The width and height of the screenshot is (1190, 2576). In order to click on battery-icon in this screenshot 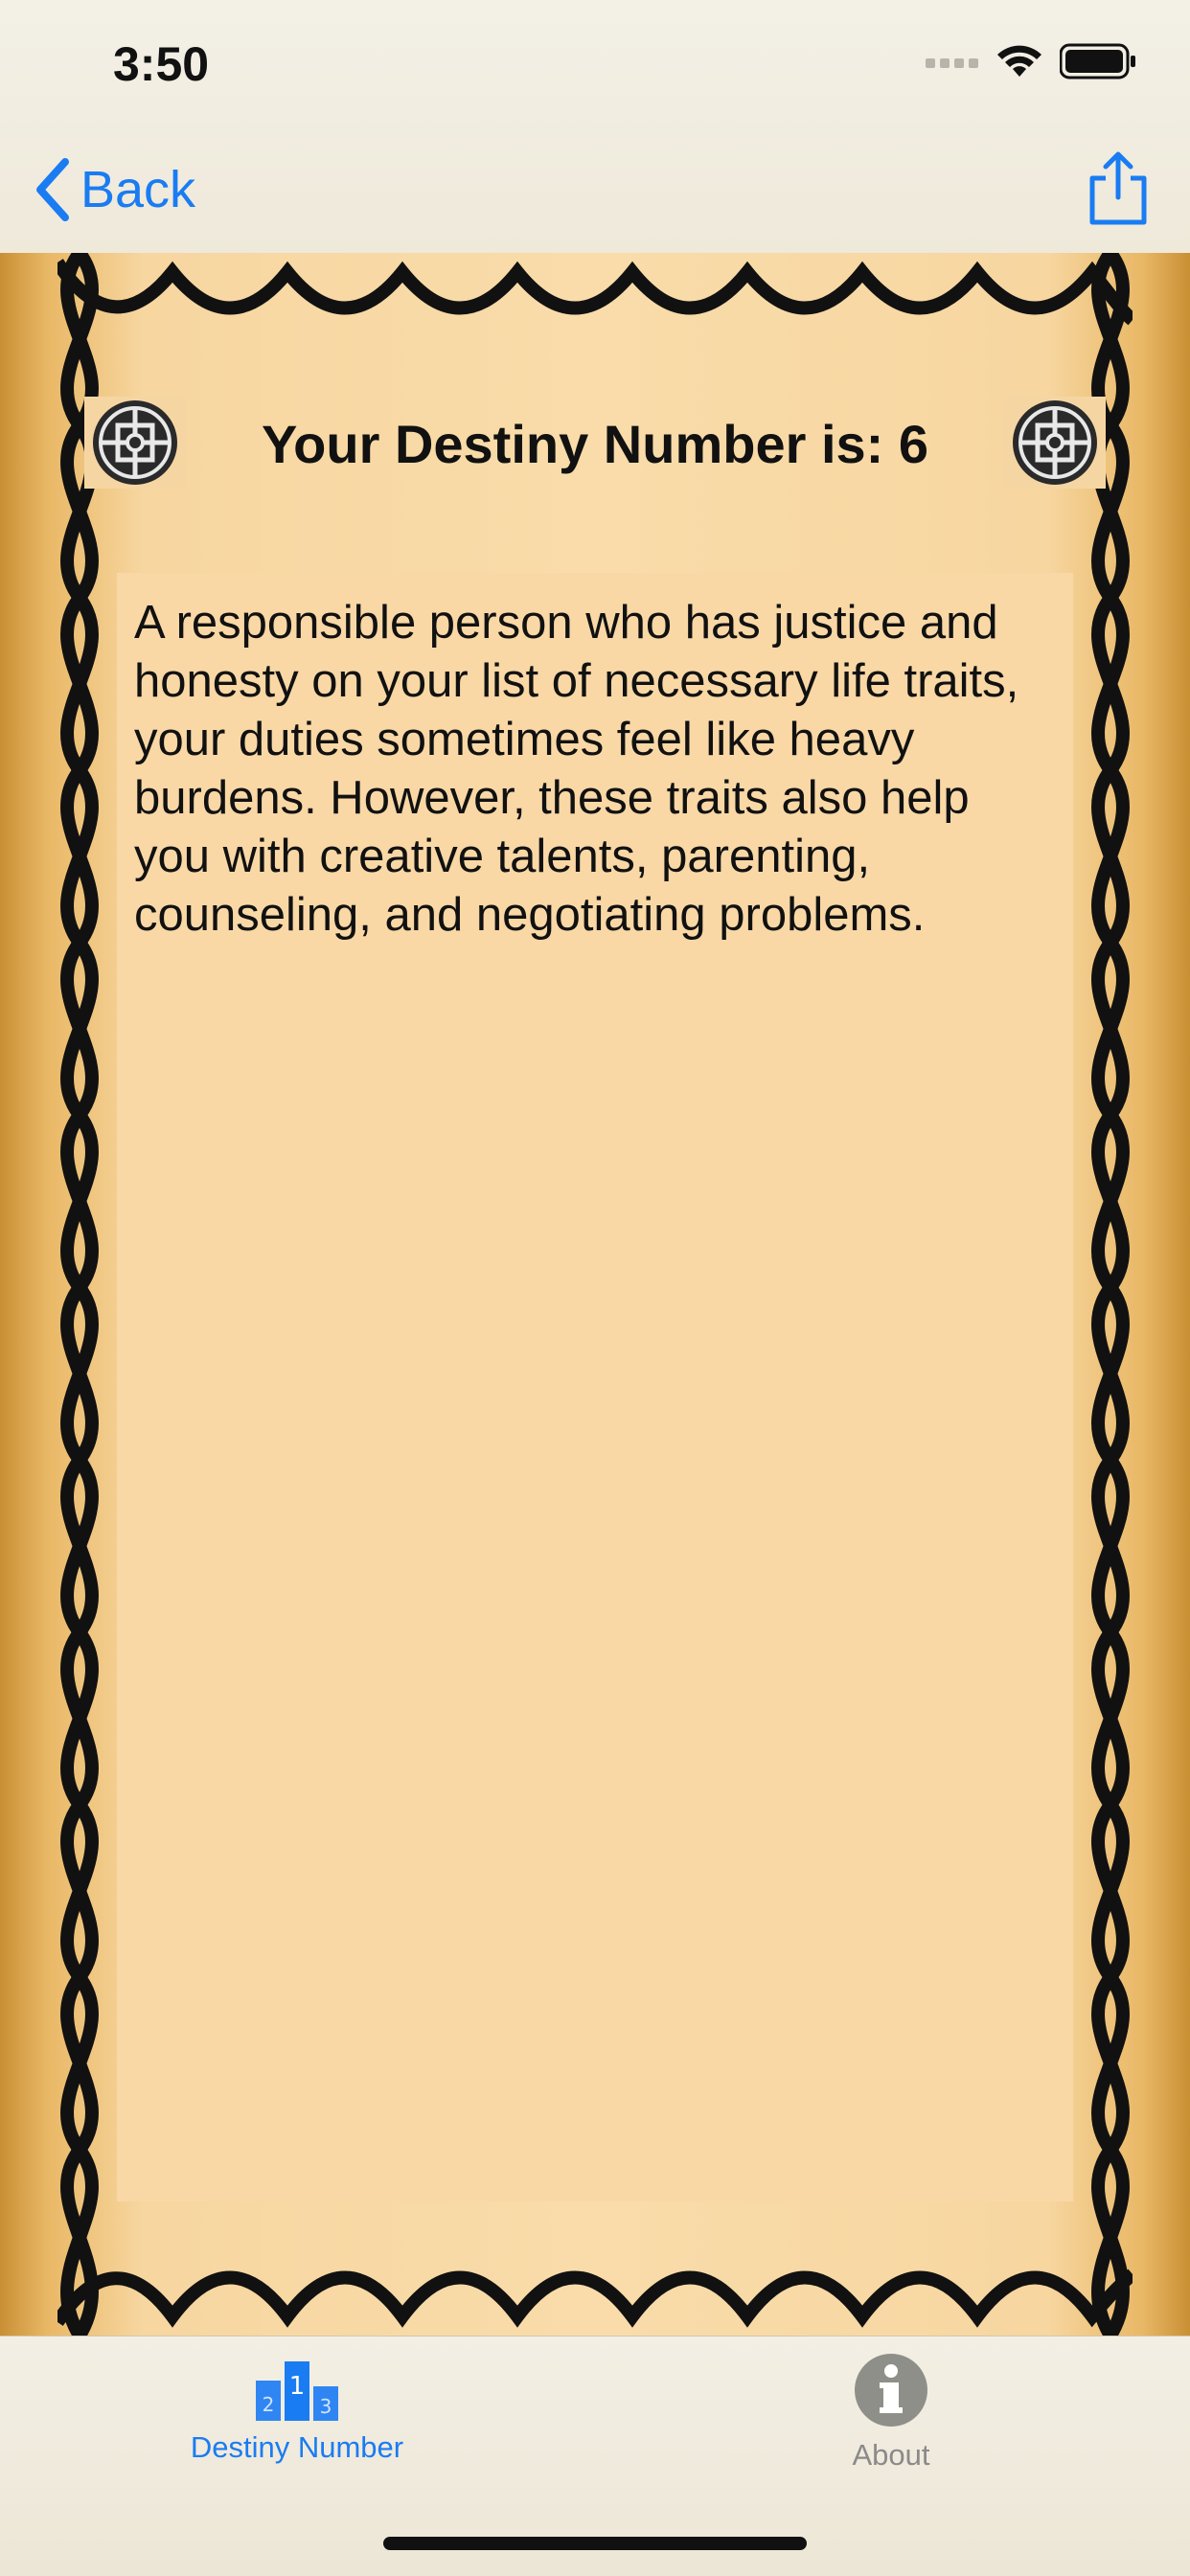, I will do `click(1098, 62)`.